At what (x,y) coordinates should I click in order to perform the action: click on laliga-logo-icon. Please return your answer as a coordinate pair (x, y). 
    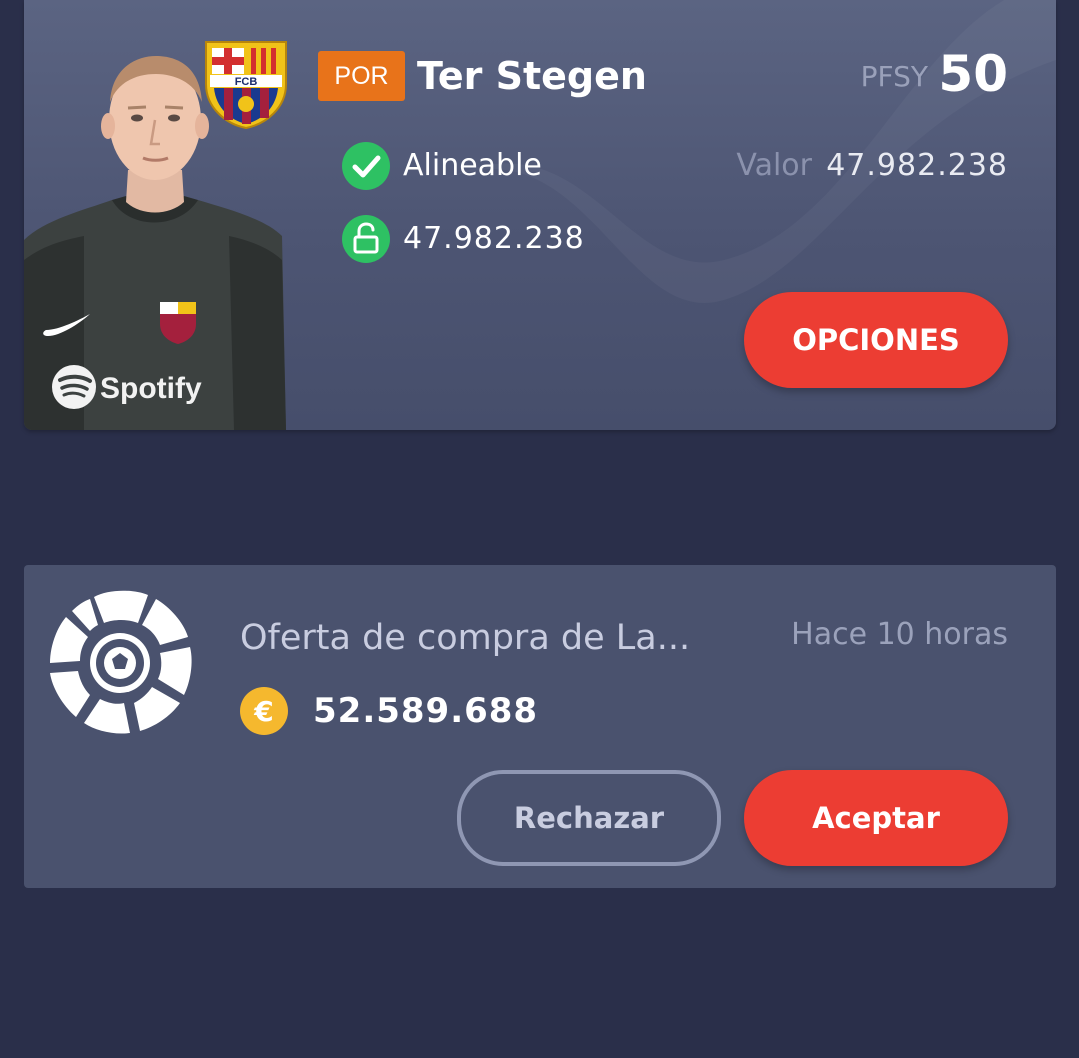
    Looking at the image, I should click on (120, 661).